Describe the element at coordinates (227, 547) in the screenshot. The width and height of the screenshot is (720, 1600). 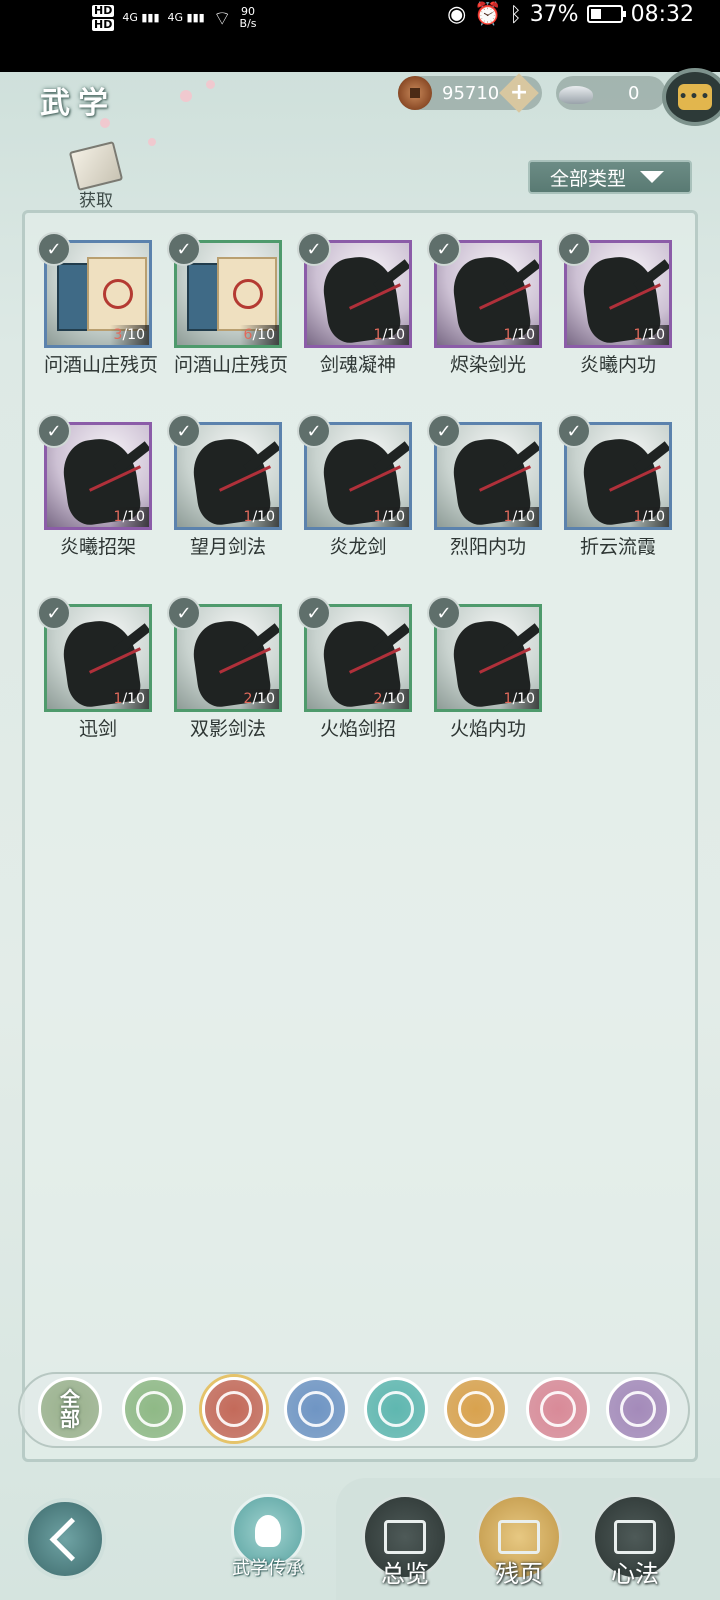
I see `skill-name: 望月剑法` at that location.